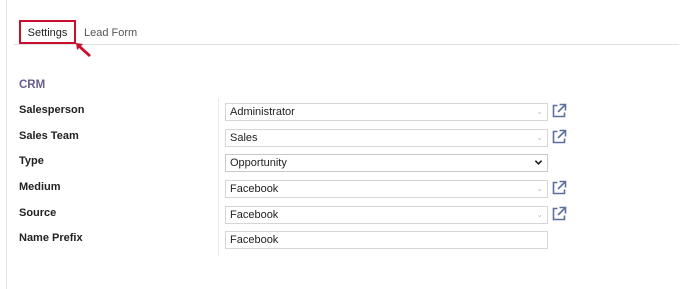 The width and height of the screenshot is (683, 289). What do you see at coordinates (32, 85) in the screenshot?
I see `section-title-crm: CRM` at bounding box center [32, 85].